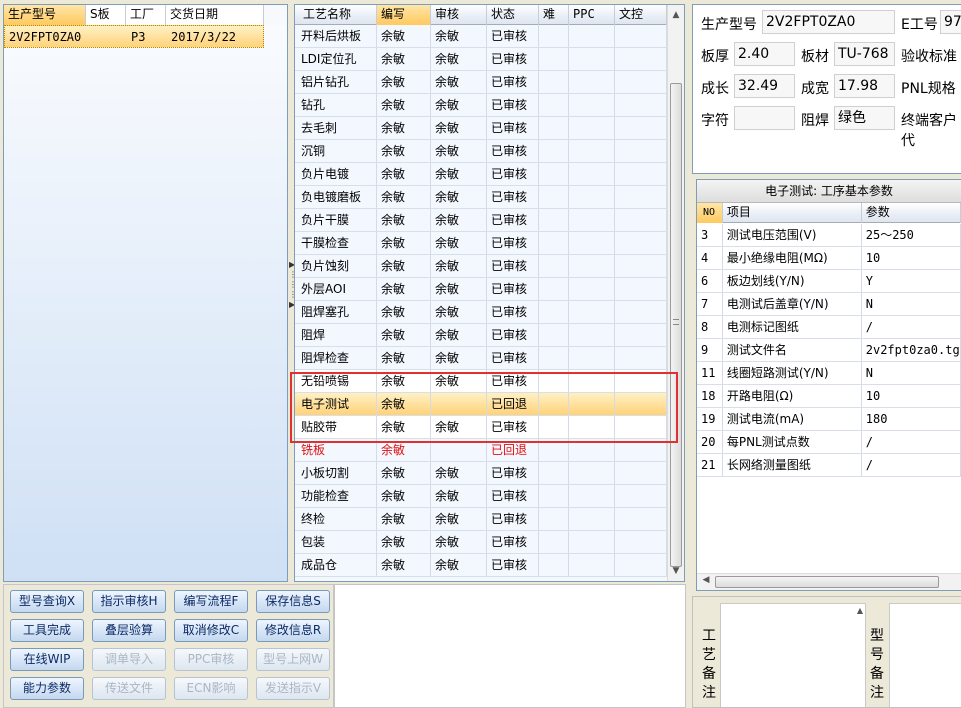 This screenshot has width=961, height=708. Describe the element at coordinates (828, 22) in the screenshot. I see `model-field: 2V2FPT0ZA0` at that location.